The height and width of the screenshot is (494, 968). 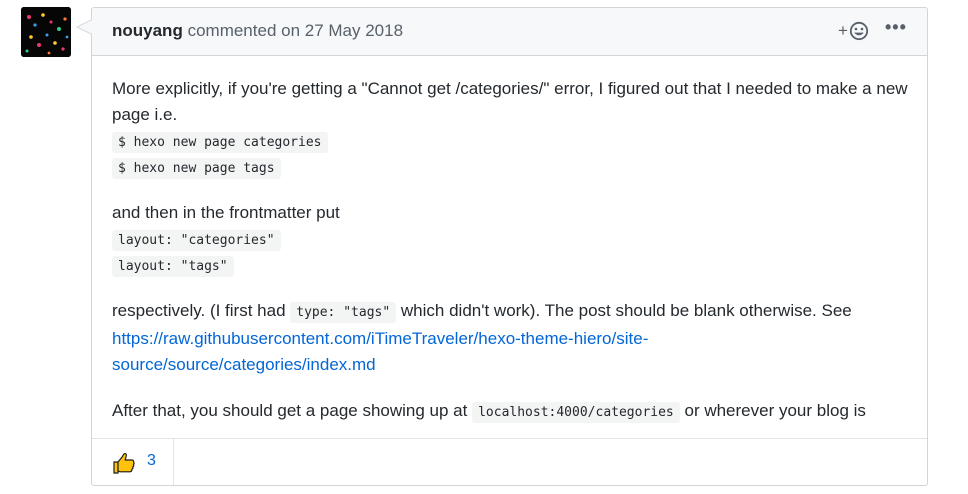 I want to click on comment-header: nouyang commented on 27 May 2018 + •••, so click(x=509, y=32).